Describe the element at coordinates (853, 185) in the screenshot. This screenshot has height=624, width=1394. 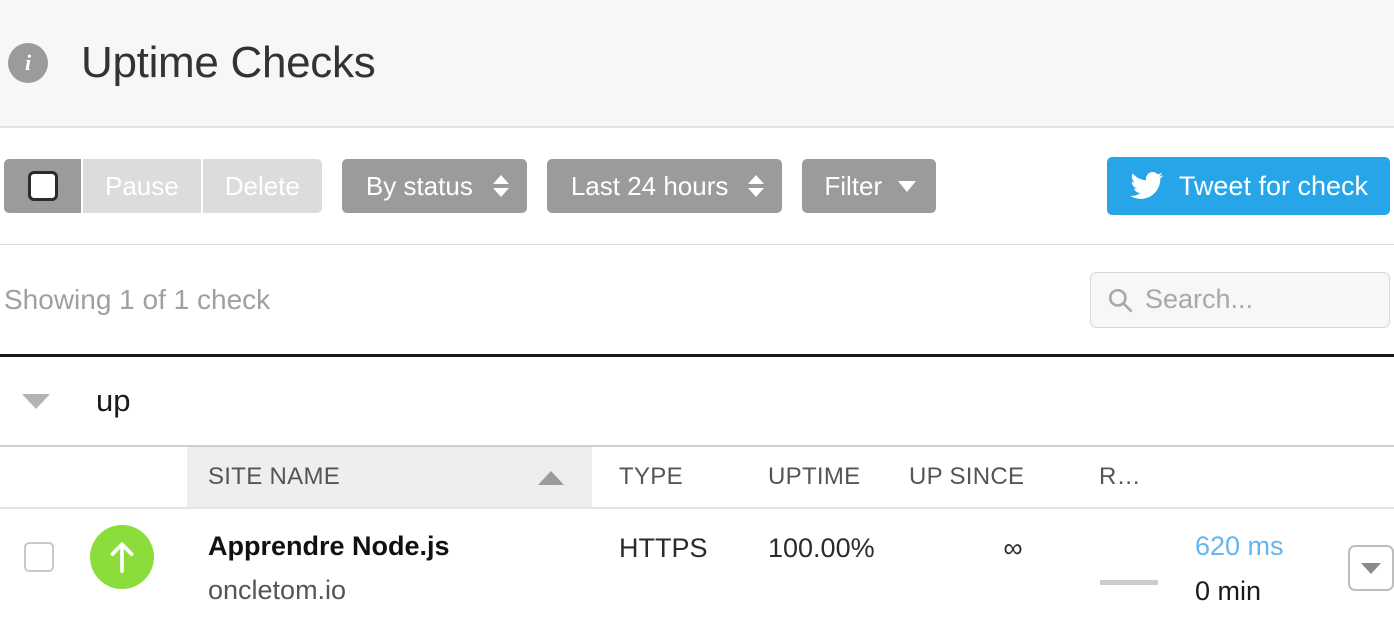
I see `filter-label: Filter` at that location.